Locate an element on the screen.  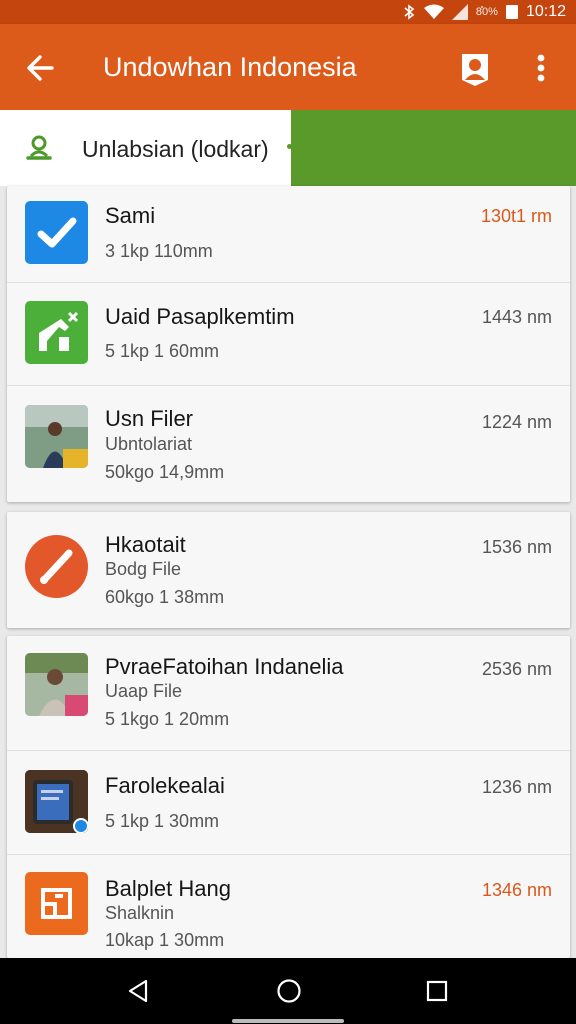
item-name: Sami is located at coordinates (130, 215).